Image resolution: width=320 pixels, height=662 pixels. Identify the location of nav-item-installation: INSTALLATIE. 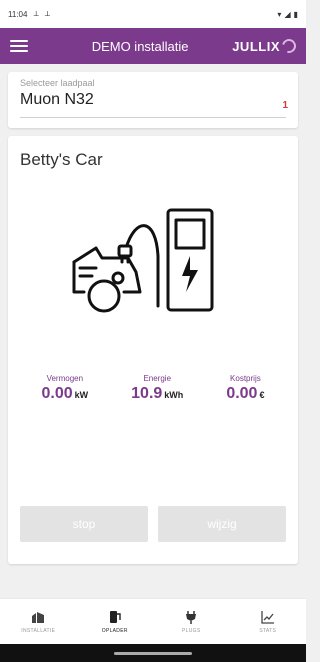
(38, 621).